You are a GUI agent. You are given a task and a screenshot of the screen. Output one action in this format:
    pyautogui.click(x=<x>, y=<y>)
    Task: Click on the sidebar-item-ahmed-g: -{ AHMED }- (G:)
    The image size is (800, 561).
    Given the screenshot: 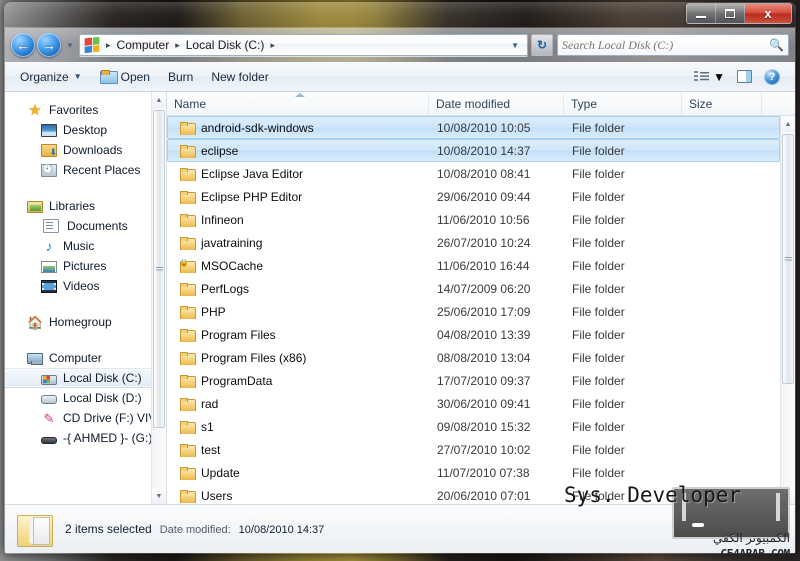 What is the action you would take?
    pyautogui.click(x=85, y=438)
    